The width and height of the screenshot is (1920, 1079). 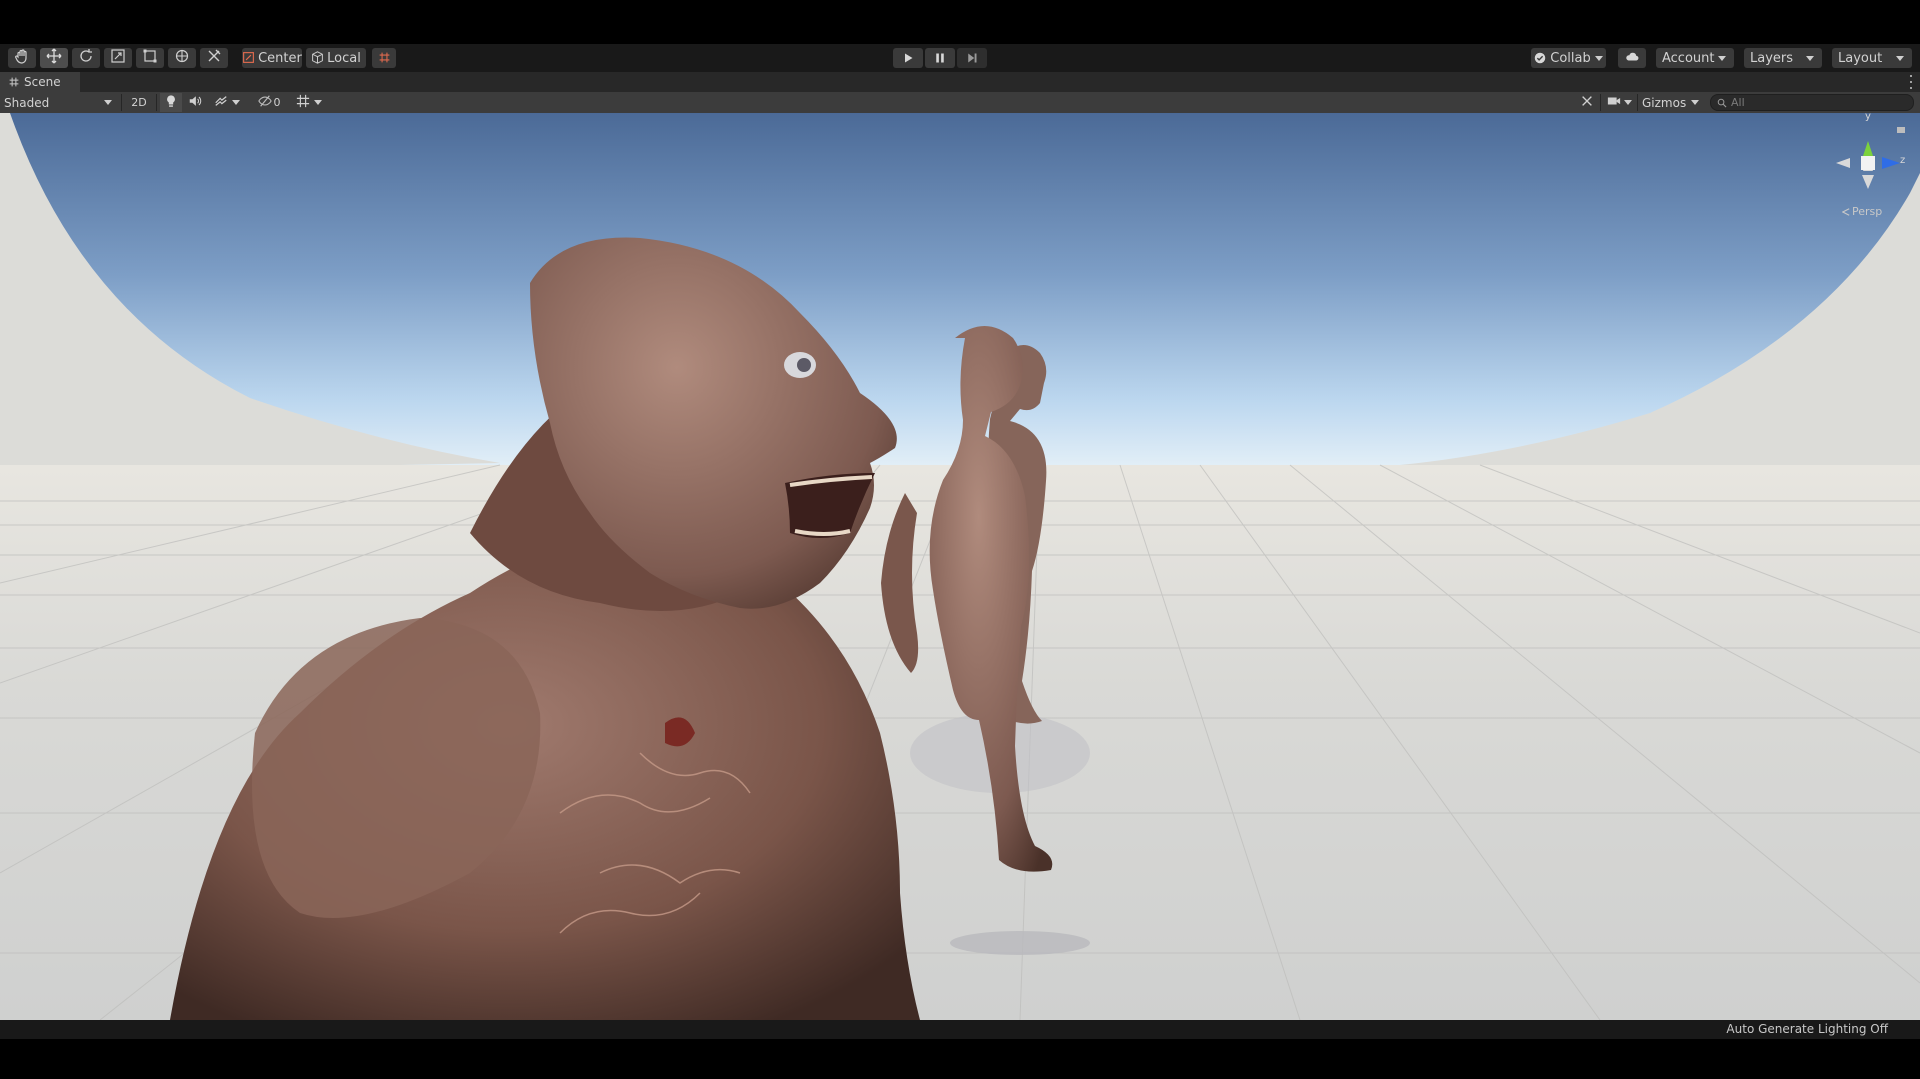 I want to click on rect-tool-button, so click(x=150, y=58).